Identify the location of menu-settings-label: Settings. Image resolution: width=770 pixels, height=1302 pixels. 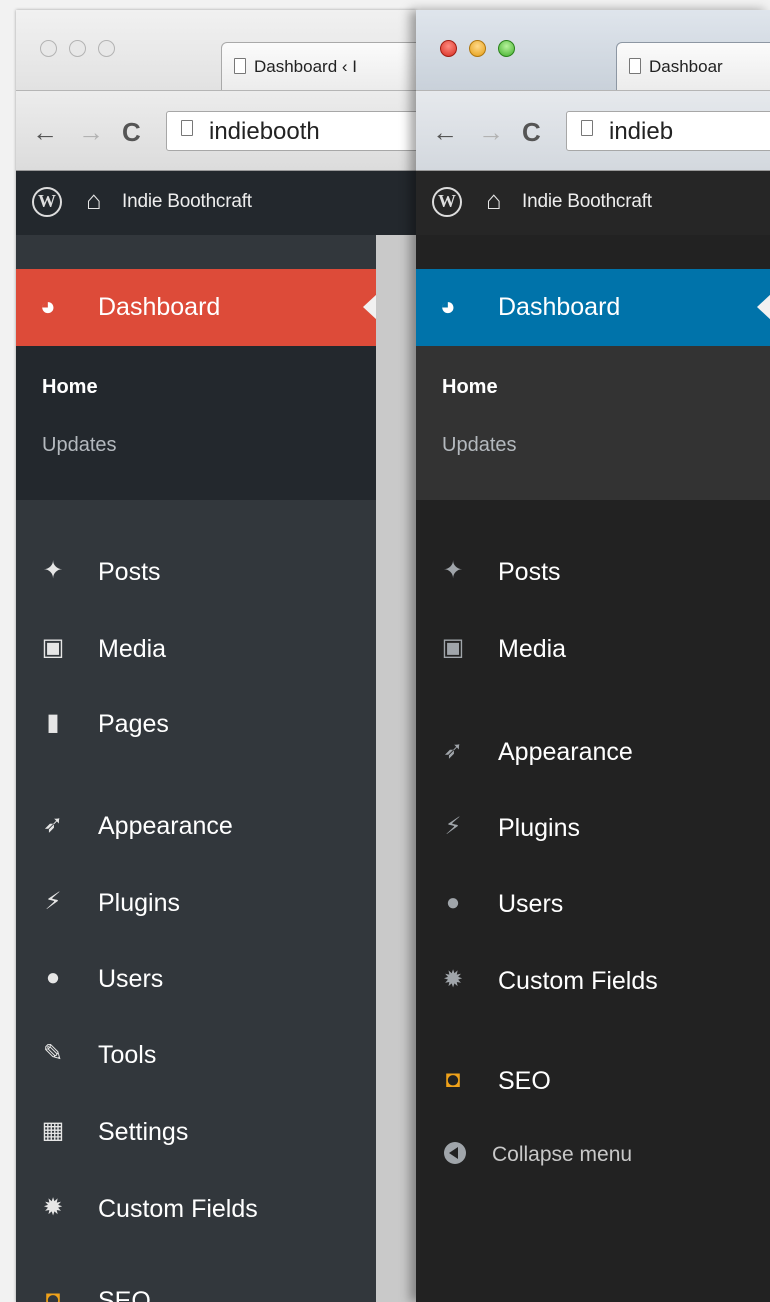
(143, 1132).